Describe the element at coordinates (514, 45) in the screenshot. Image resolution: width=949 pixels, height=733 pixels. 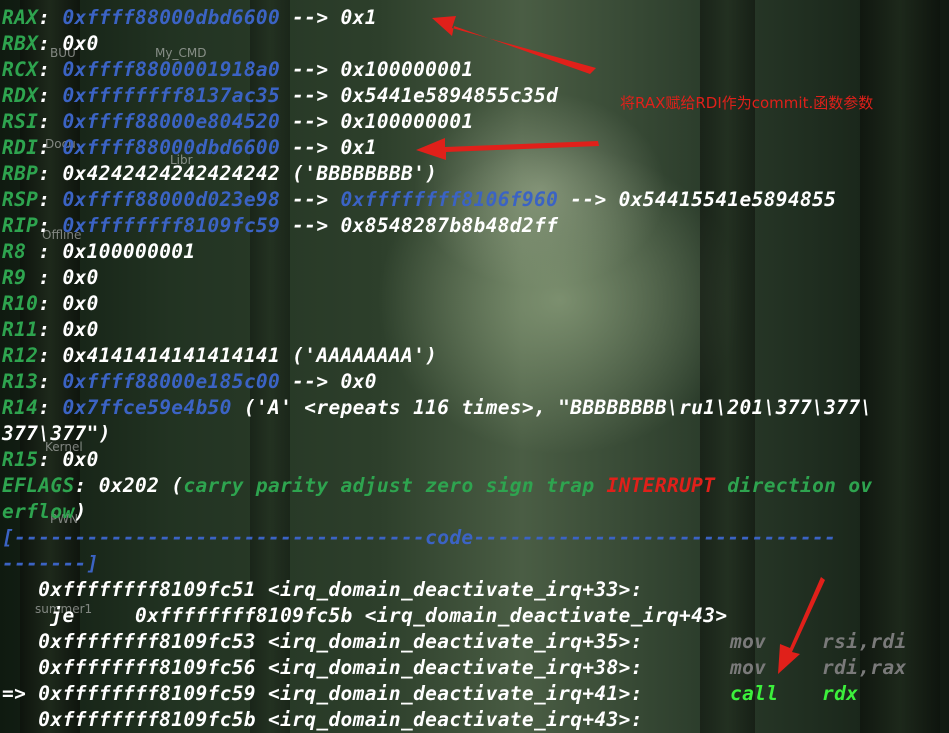
I see `annotation-arrow-rax` at that location.